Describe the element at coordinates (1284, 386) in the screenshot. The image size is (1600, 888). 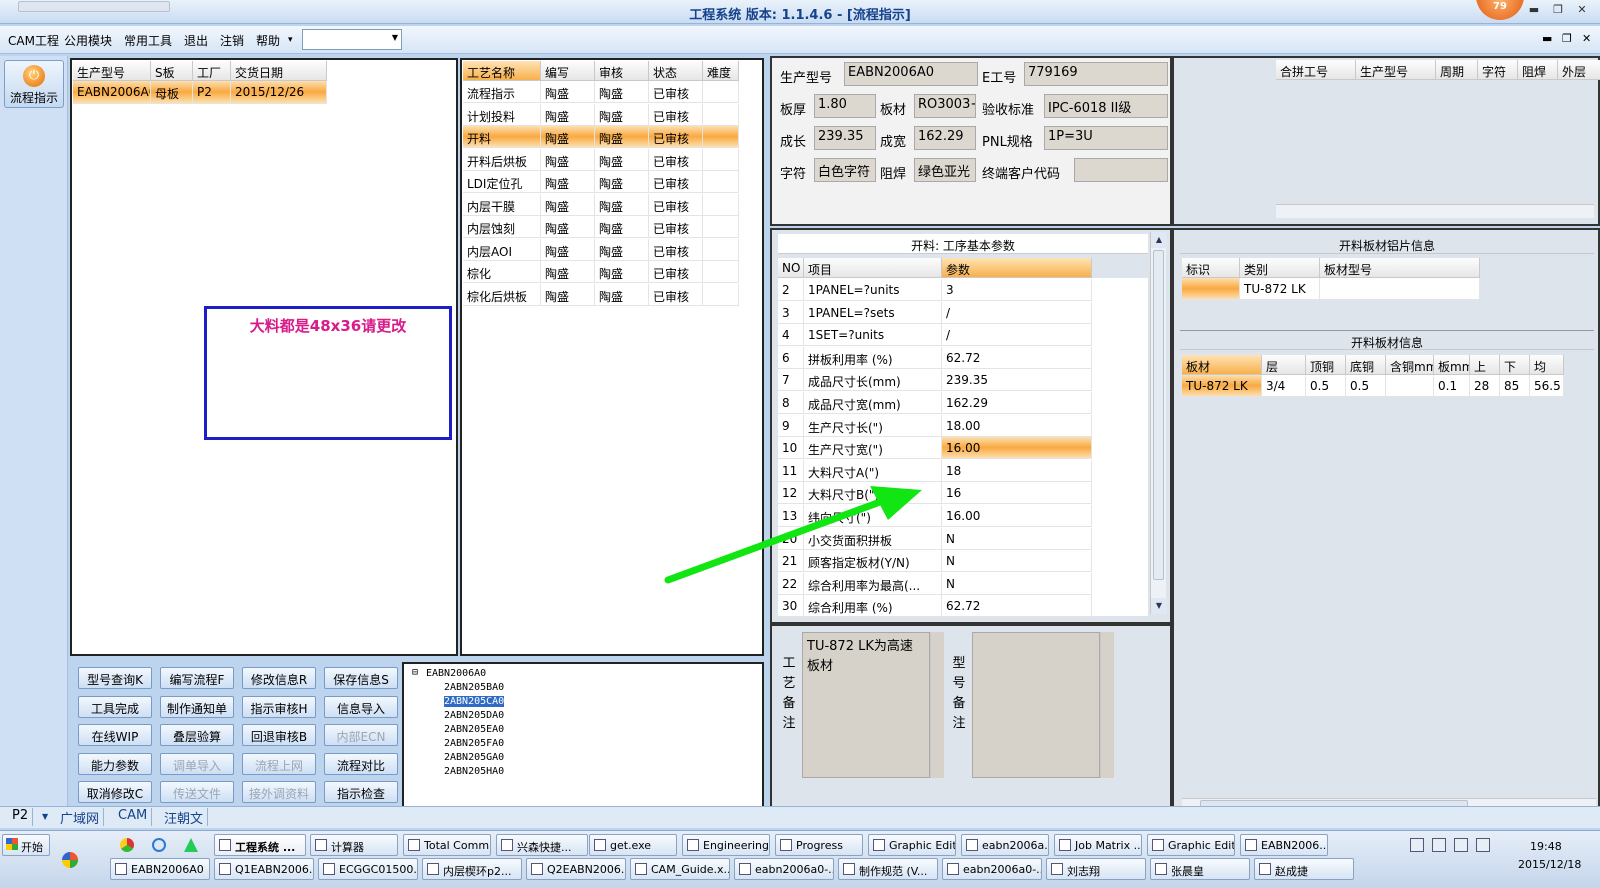
I see `table-cell: 3/4` at that location.